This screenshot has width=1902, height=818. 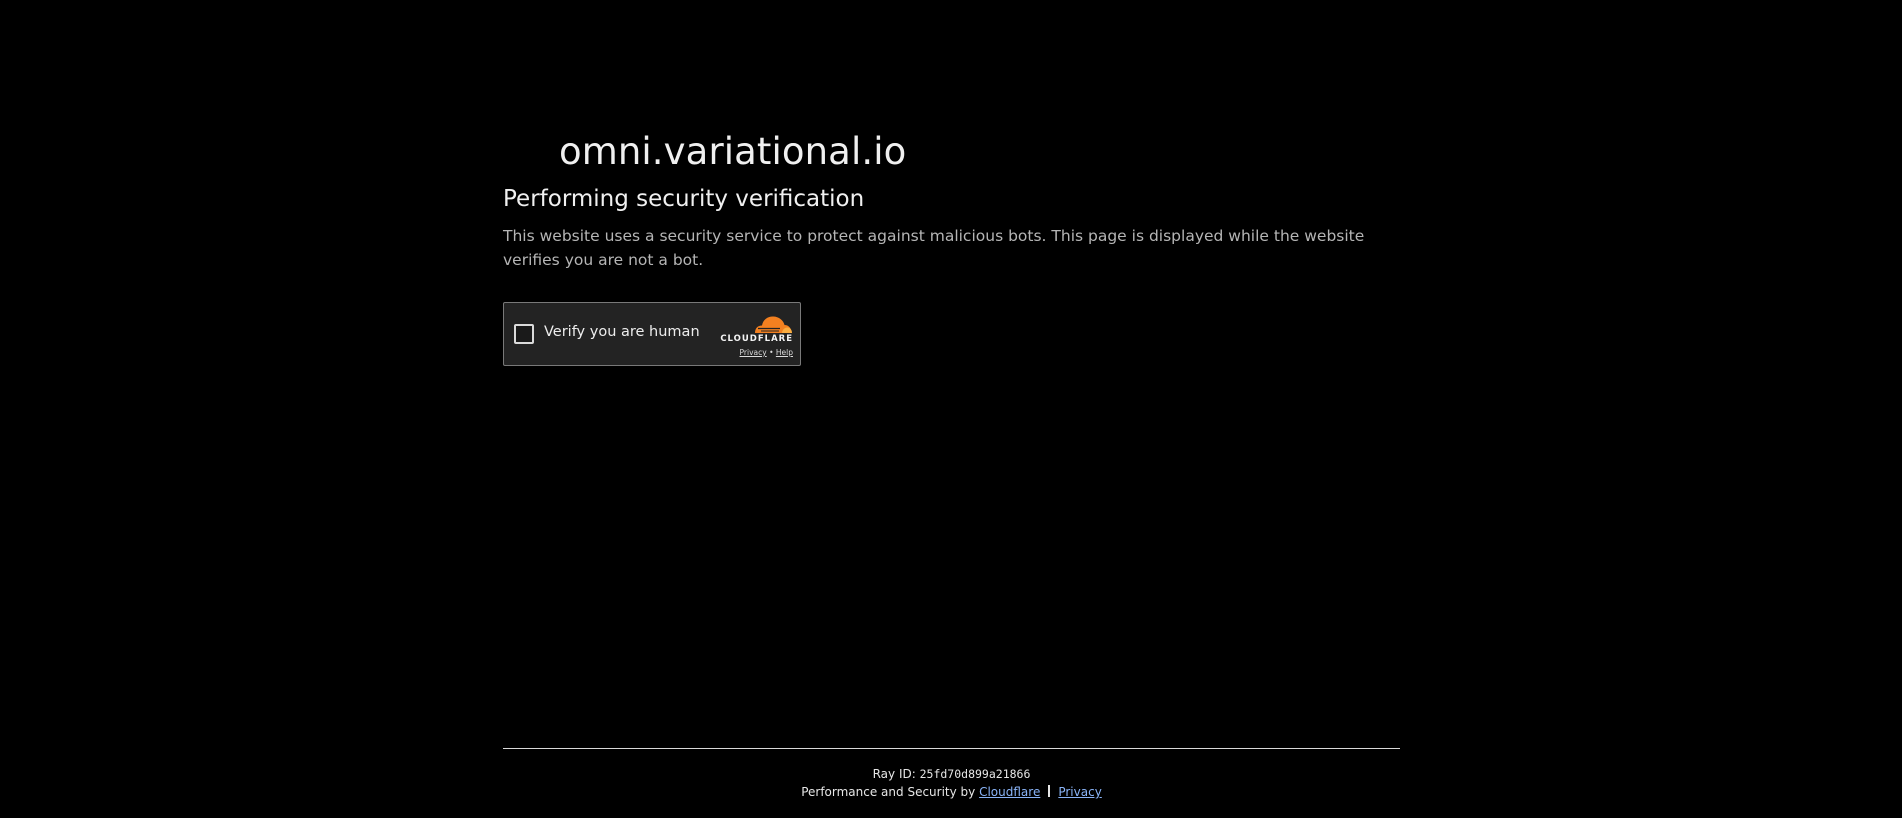 What do you see at coordinates (524, 334) in the screenshot?
I see `verify-checkbox` at bounding box center [524, 334].